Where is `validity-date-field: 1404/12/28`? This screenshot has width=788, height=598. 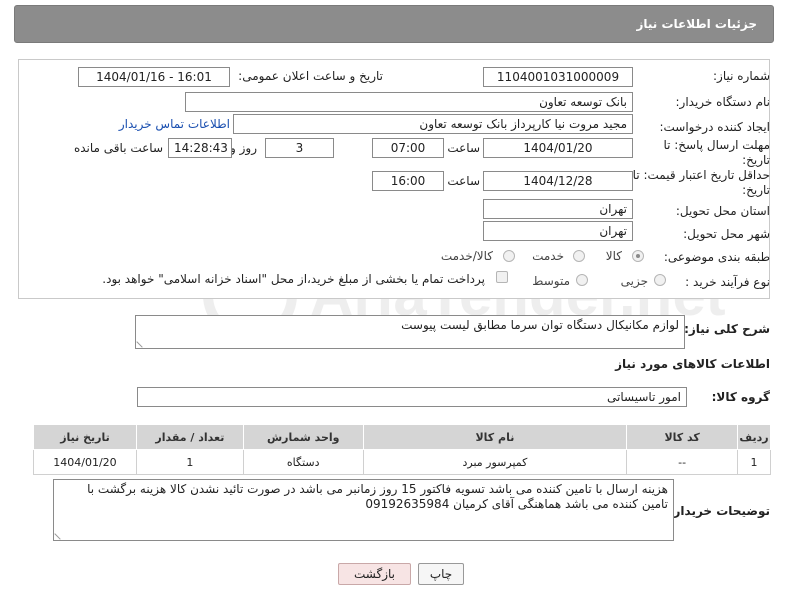
validity-date-field: 1404/12/28 is located at coordinates (558, 181).